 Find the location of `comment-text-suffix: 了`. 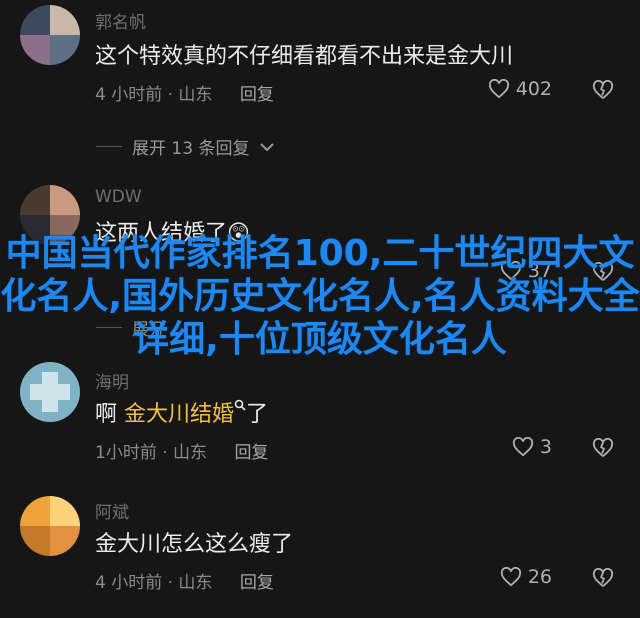

comment-text-suffix: 了 is located at coordinates (257, 414).